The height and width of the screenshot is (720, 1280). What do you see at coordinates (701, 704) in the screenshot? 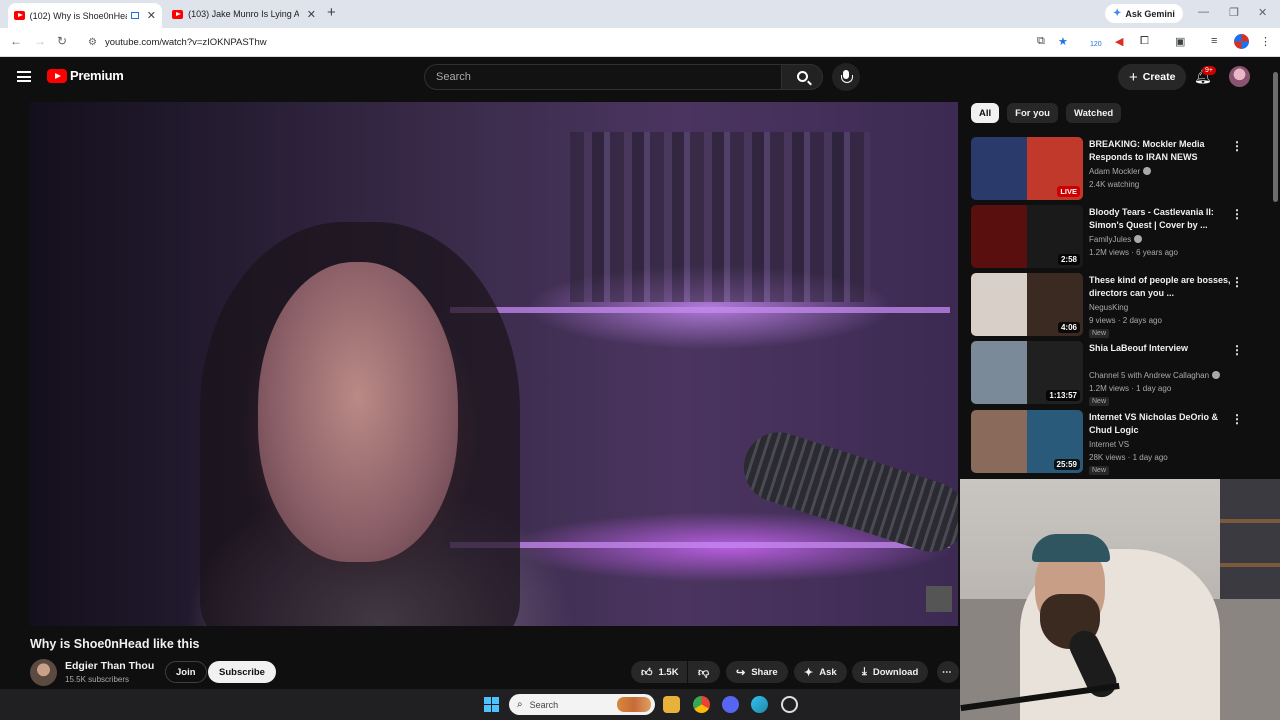
I see `chrome-icon` at bounding box center [701, 704].